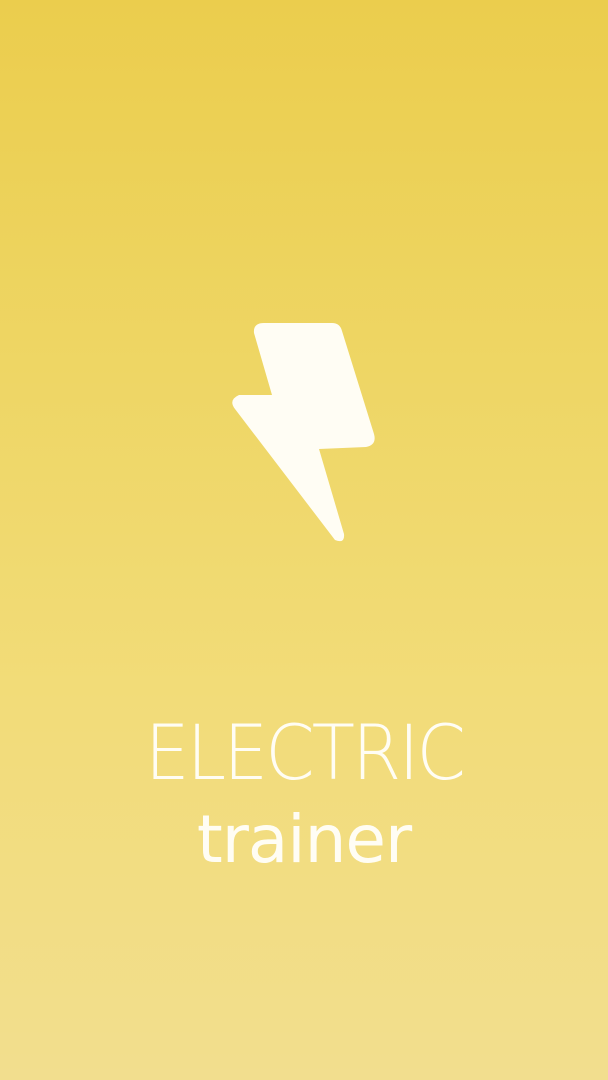 This screenshot has width=608, height=1080. I want to click on page-subtitle: trainer, so click(304, 839).